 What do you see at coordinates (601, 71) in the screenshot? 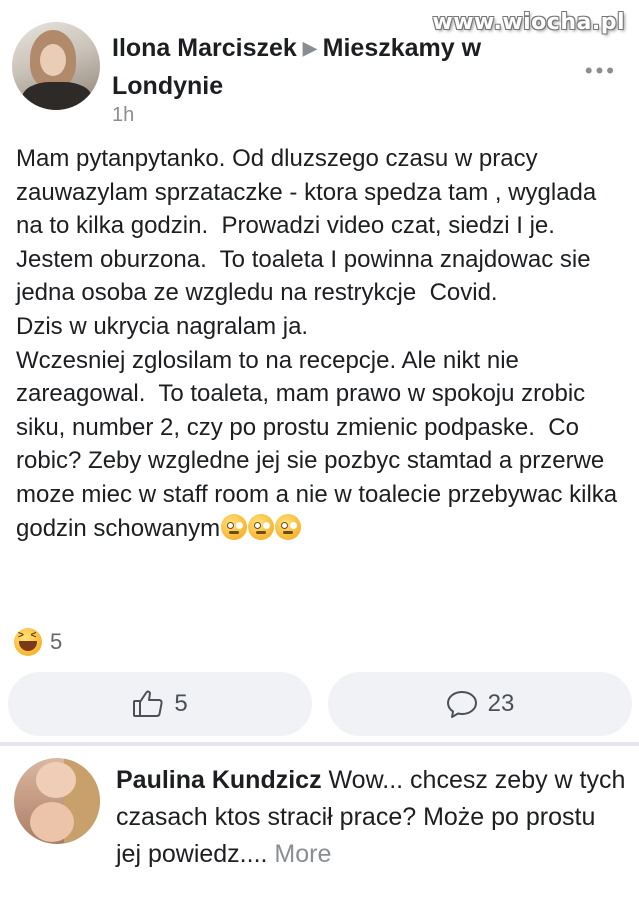
I see `more-options-icon: •••` at bounding box center [601, 71].